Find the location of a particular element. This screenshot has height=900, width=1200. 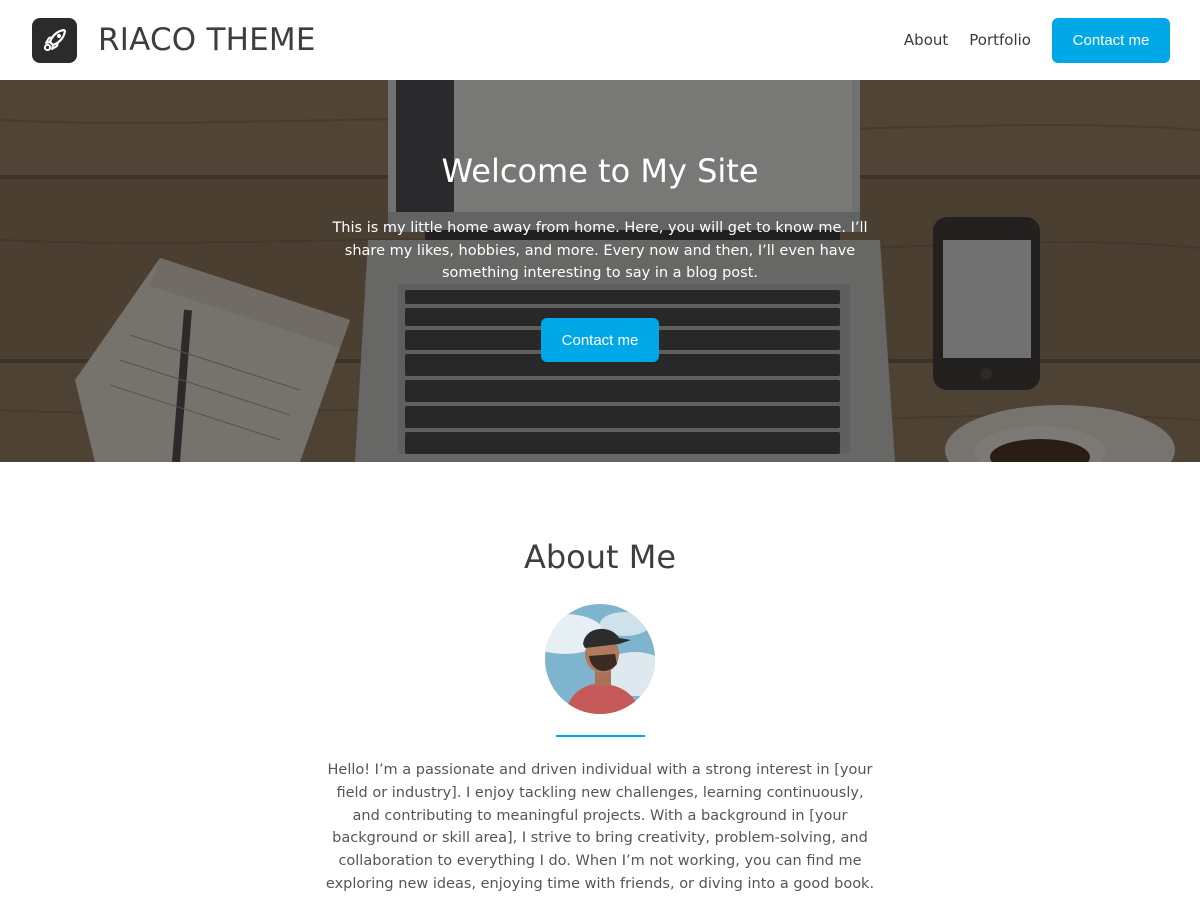

nav-item-about: About is located at coordinates (926, 40).